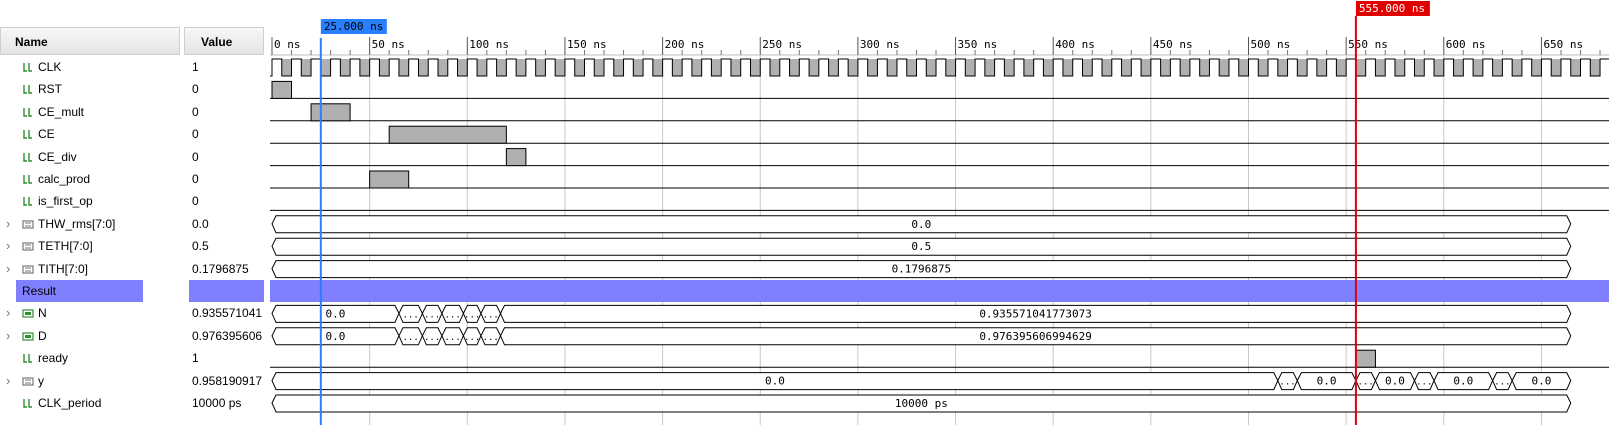  Describe the element at coordinates (90, 41) in the screenshot. I see `name-column-header: Name` at that location.